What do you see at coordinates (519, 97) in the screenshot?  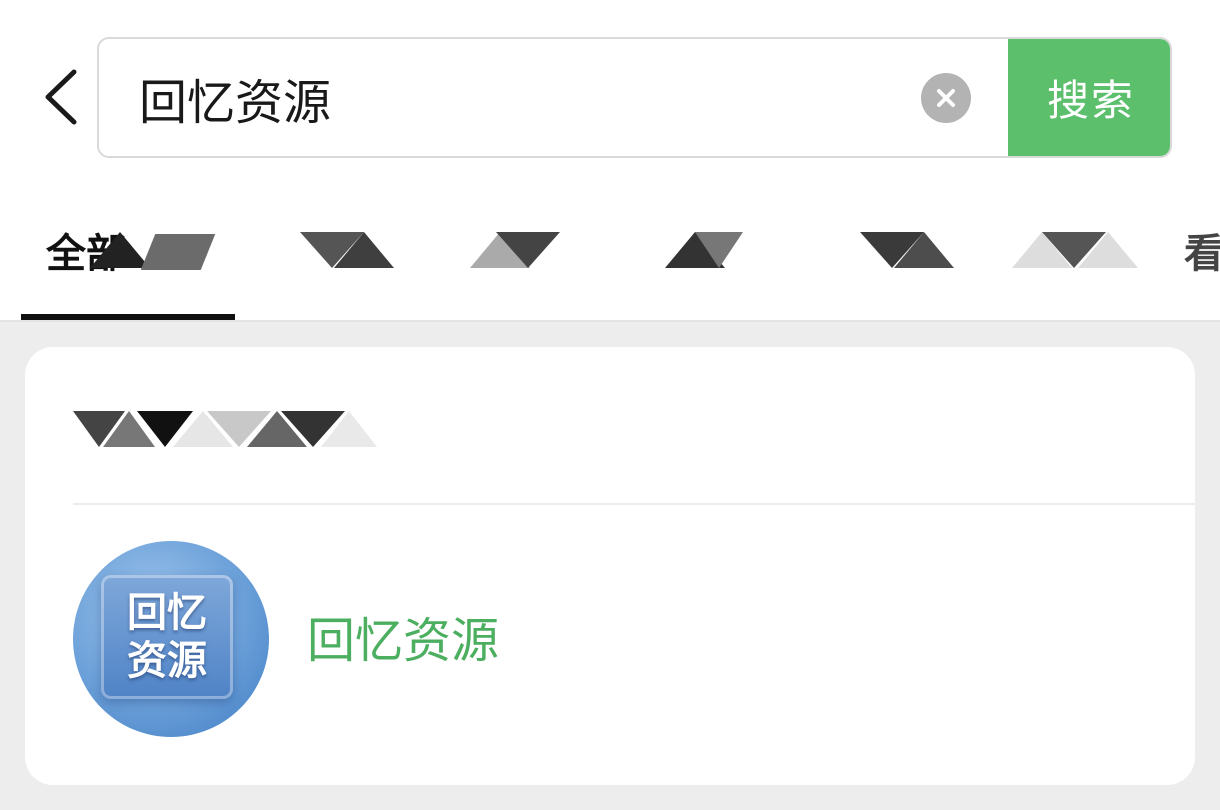 I see `search-input` at bounding box center [519, 97].